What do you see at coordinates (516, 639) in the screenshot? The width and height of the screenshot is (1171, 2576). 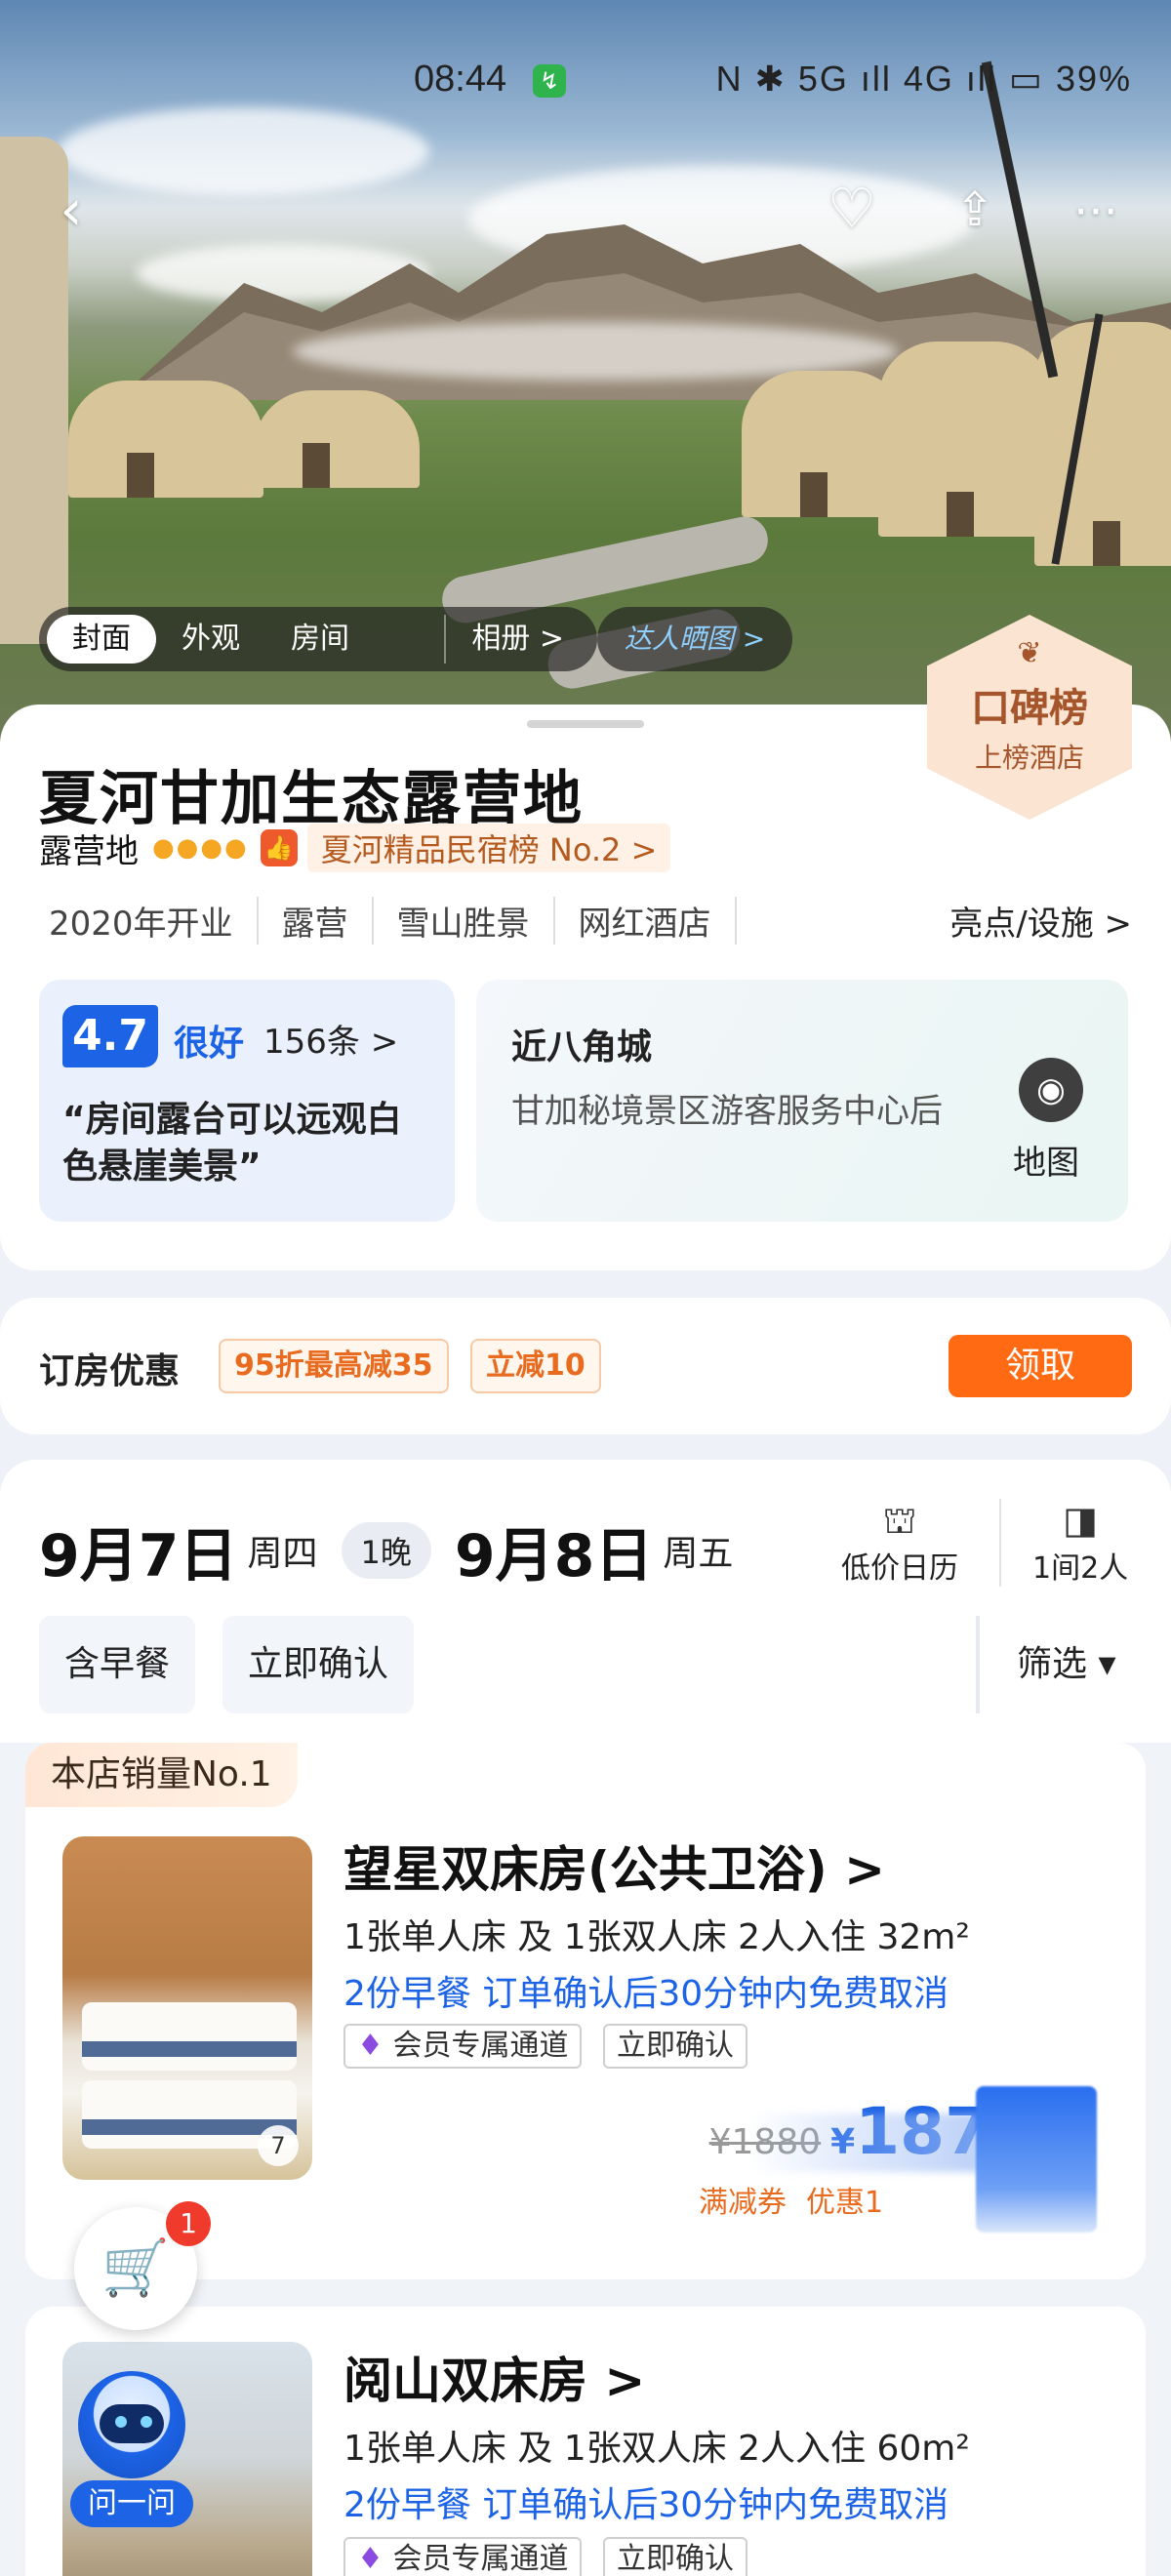 I see `gallery-album-link: 相册 >` at bounding box center [516, 639].